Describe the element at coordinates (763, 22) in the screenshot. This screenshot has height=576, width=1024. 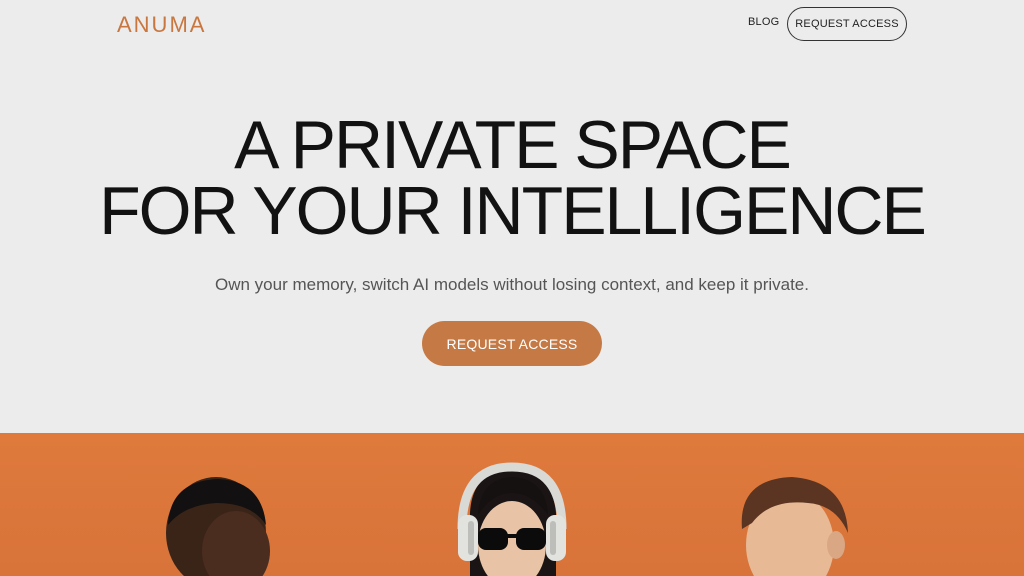
I see `nav-link-blog: BLOG` at that location.